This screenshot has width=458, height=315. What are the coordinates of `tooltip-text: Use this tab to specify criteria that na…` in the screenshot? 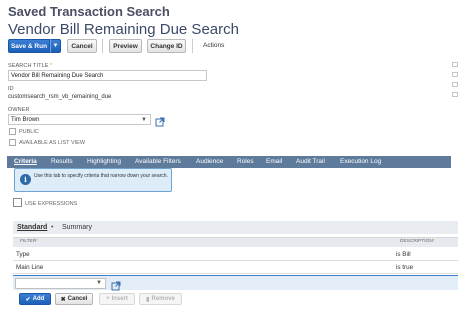 It's located at (101, 176).